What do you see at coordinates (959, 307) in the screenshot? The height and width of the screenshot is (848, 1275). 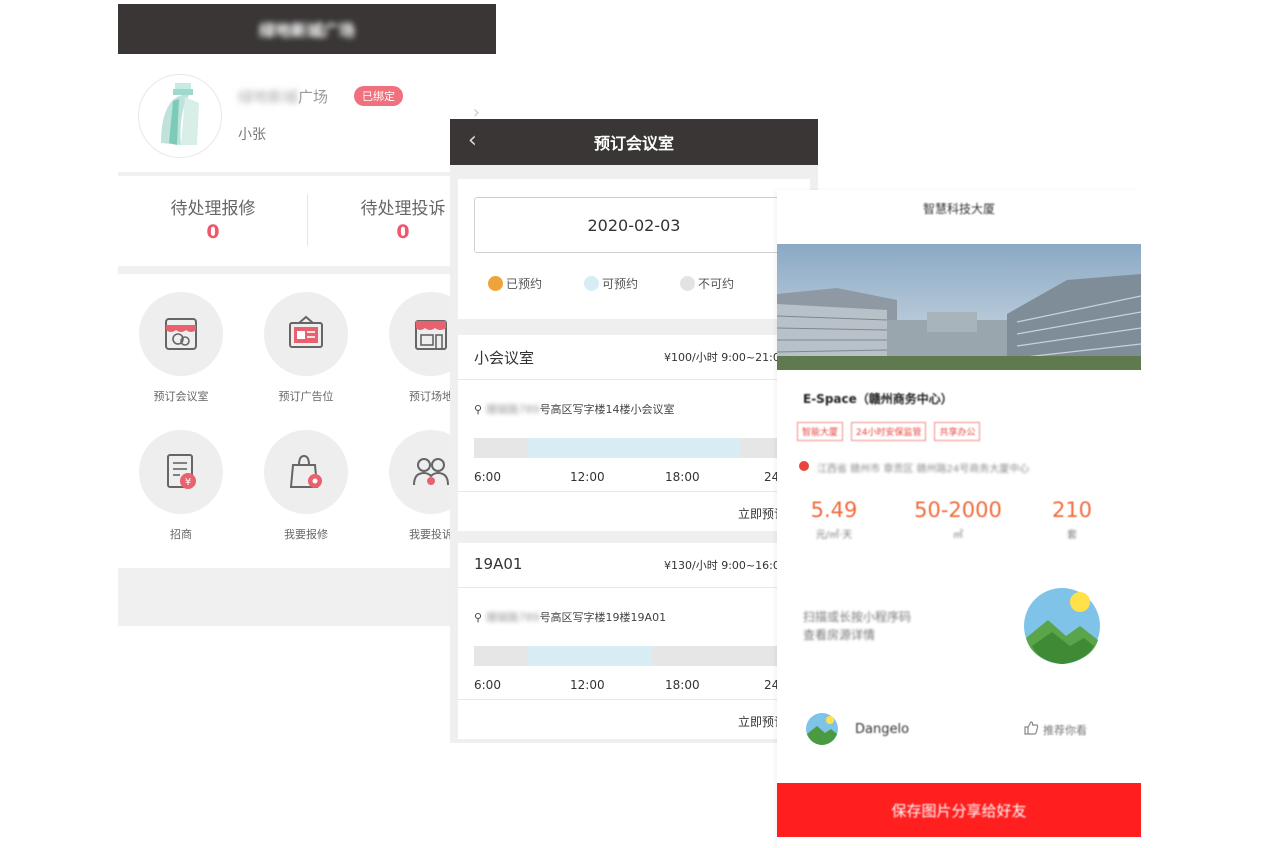 I see `building-photo` at bounding box center [959, 307].